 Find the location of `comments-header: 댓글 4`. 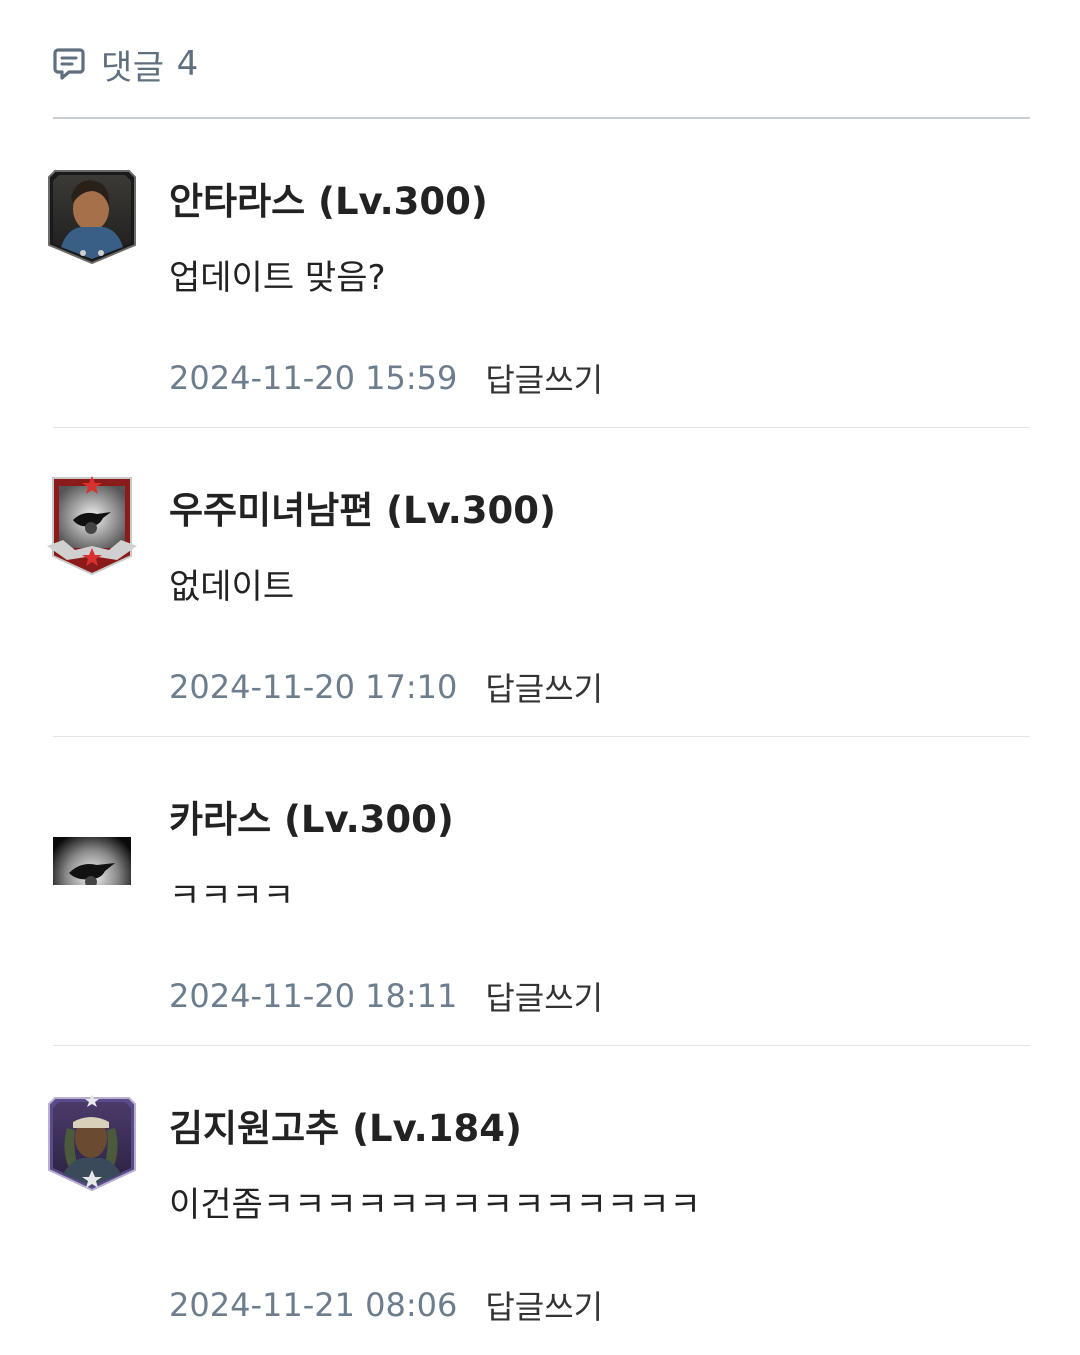

comments-header: 댓글 4 is located at coordinates (125, 64).